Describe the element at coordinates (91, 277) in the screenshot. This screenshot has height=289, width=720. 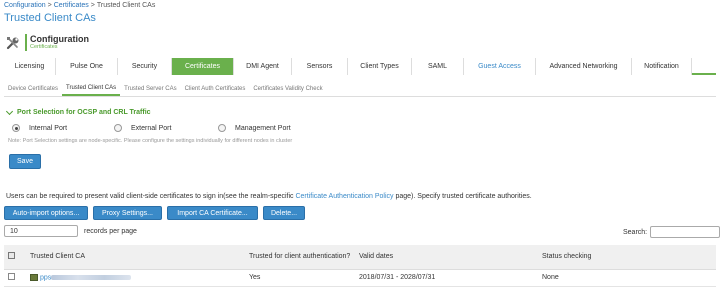
I see `redacted-ca-name` at that location.